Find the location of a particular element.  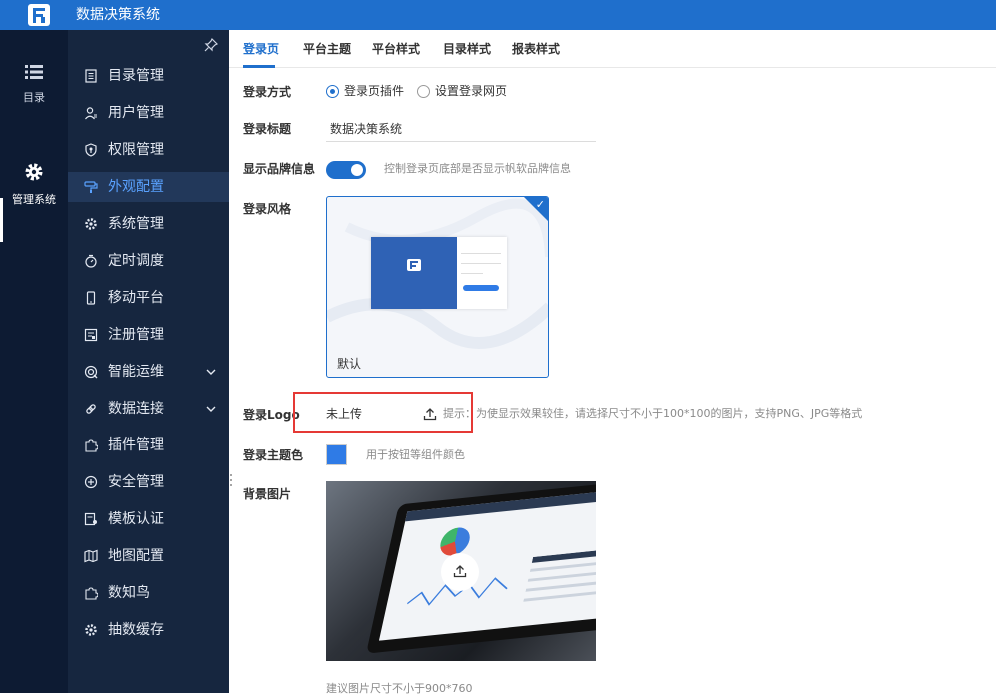

left-rail: 目录 管理系统 is located at coordinates (34, 361).